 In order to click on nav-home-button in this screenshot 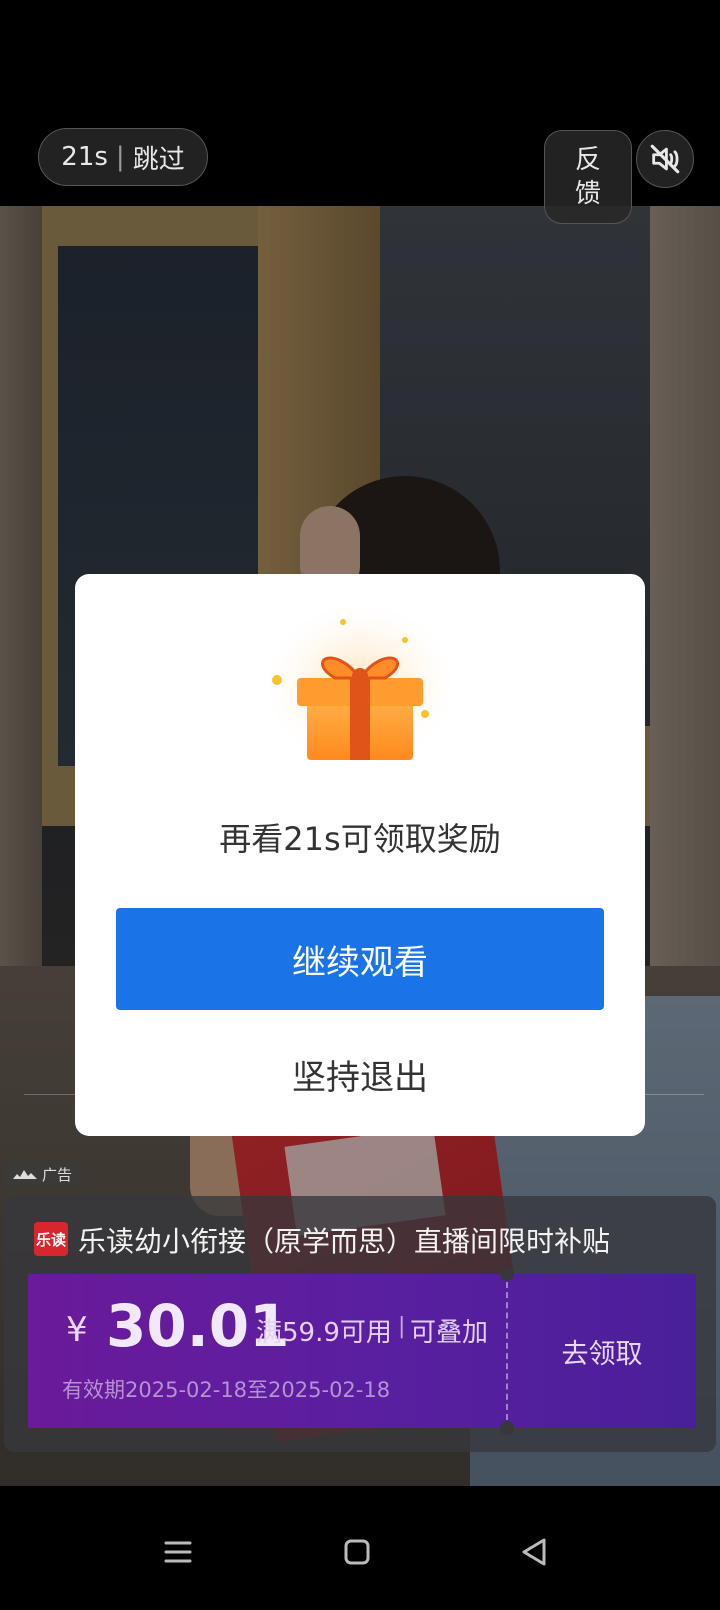, I will do `click(357, 1552)`.